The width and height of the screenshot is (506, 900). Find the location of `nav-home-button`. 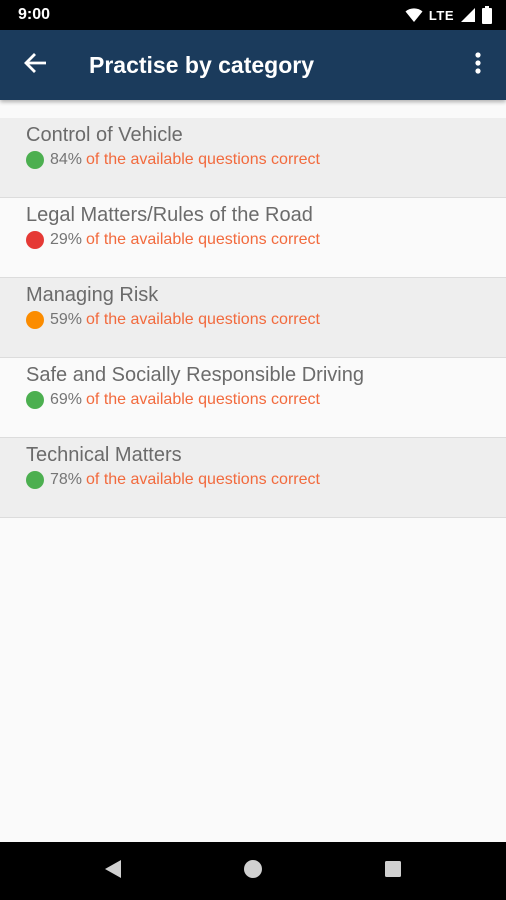

nav-home-button is located at coordinates (253, 871).